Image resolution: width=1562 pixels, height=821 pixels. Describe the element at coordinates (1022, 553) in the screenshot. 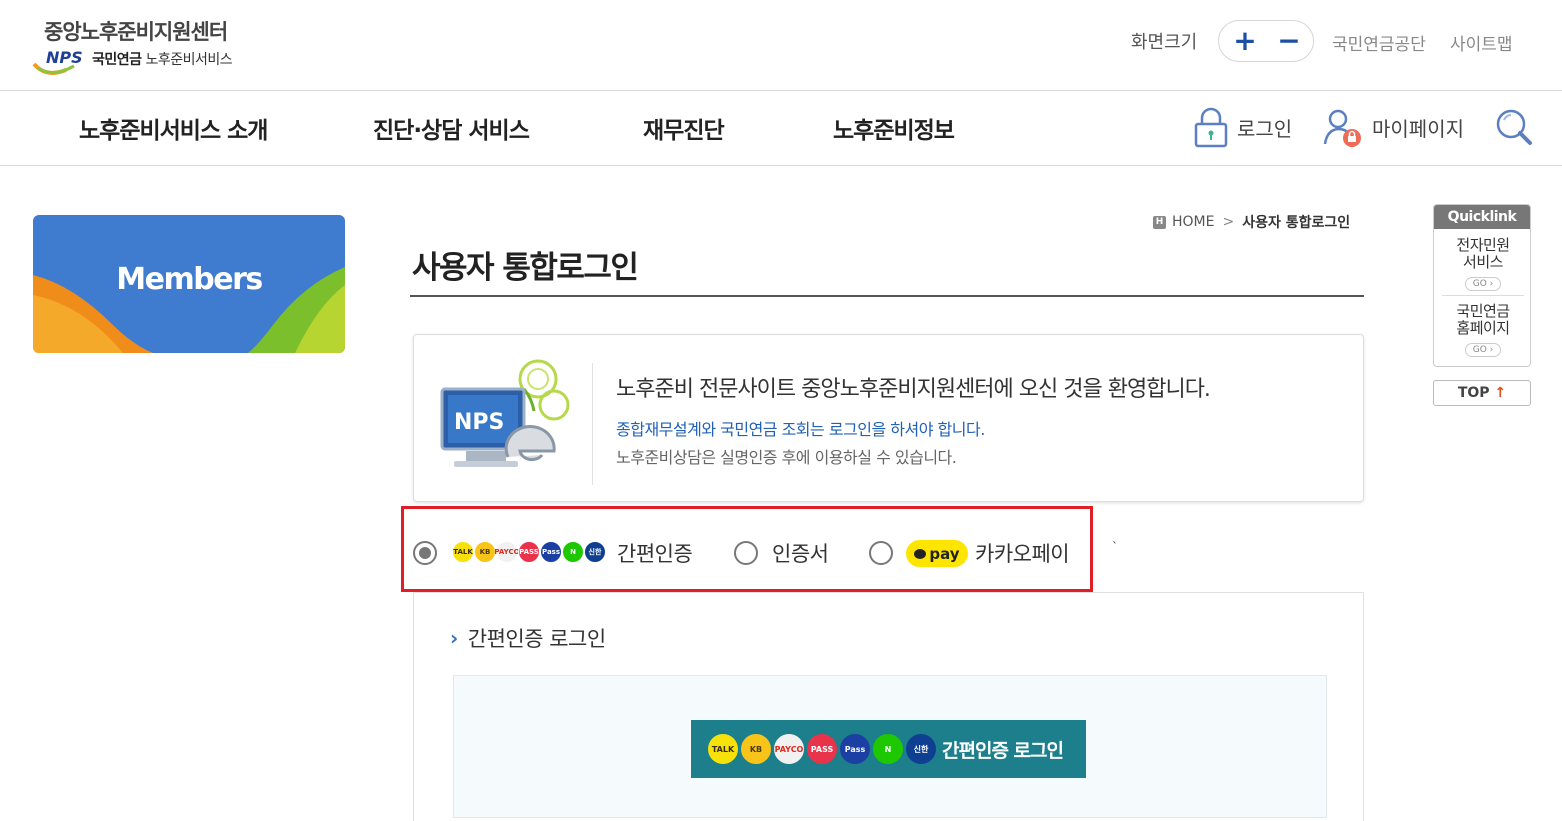

I see `kakaopay-label: 카카오페이` at that location.